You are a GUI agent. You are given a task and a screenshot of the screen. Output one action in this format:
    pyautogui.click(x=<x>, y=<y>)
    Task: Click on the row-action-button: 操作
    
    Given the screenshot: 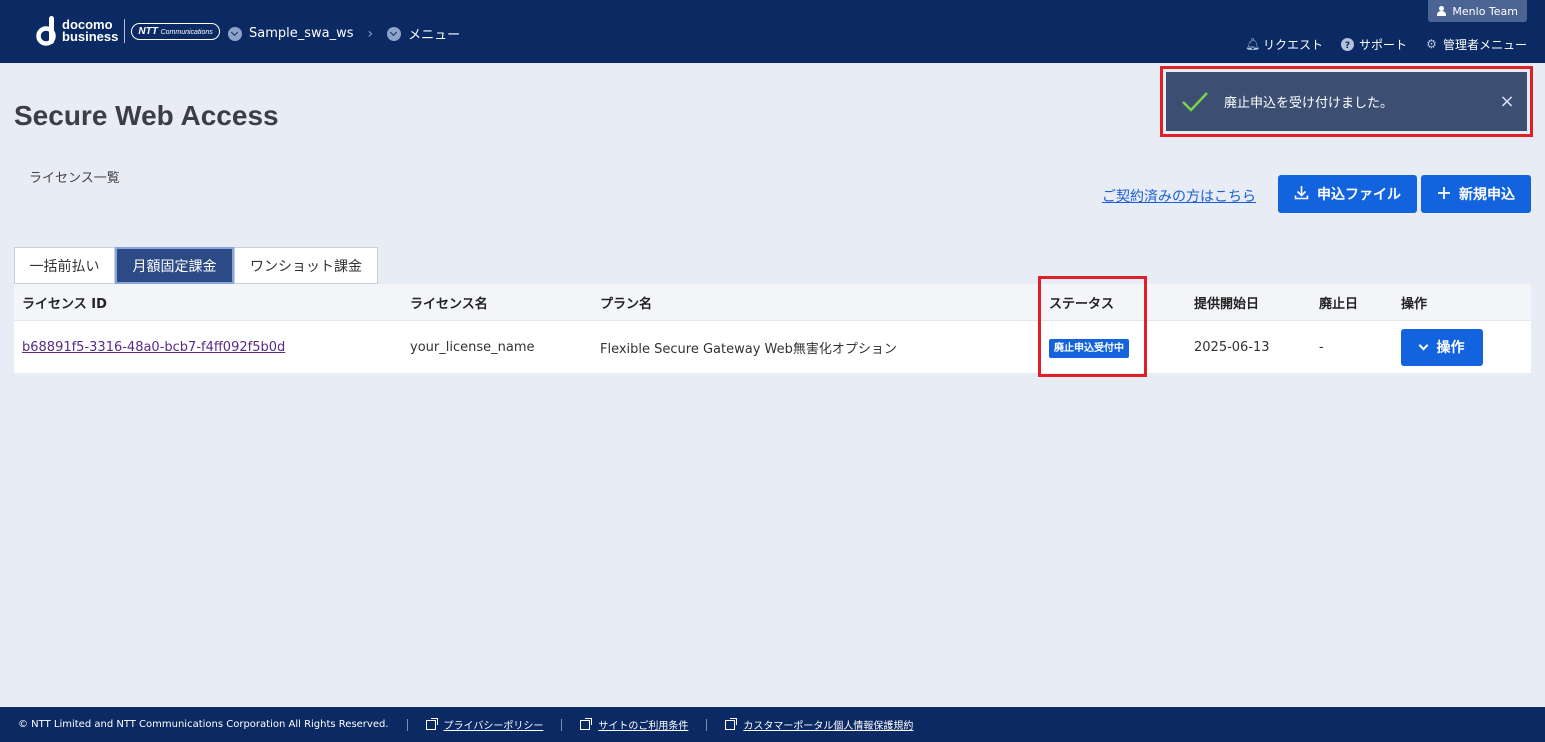 What is the action you would take?
    pyautogui.click(x=1442, y=347)
    